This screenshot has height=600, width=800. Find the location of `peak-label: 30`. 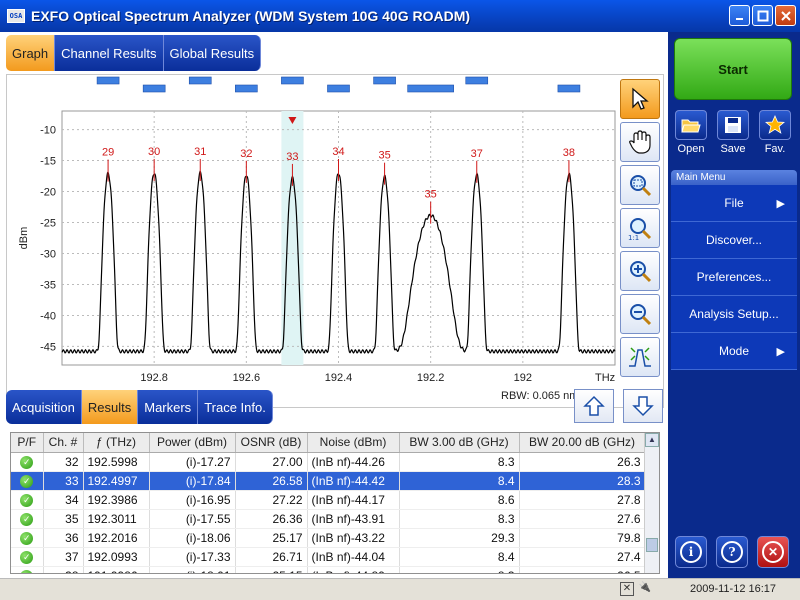

peak-label: 30 is located at coordinates (154, 152).